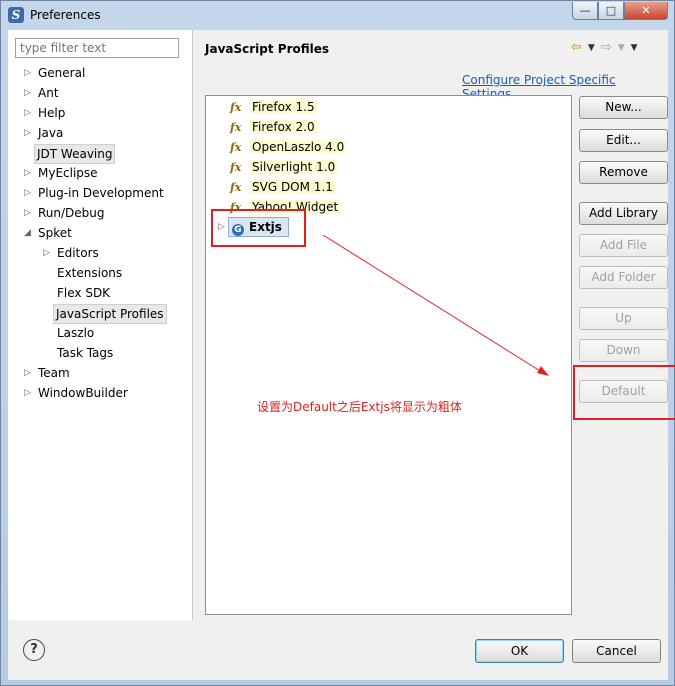  Describe the element at coordinates (76, 333) in the screenshot. I see `tree-item-label: Laszlo` at that location.